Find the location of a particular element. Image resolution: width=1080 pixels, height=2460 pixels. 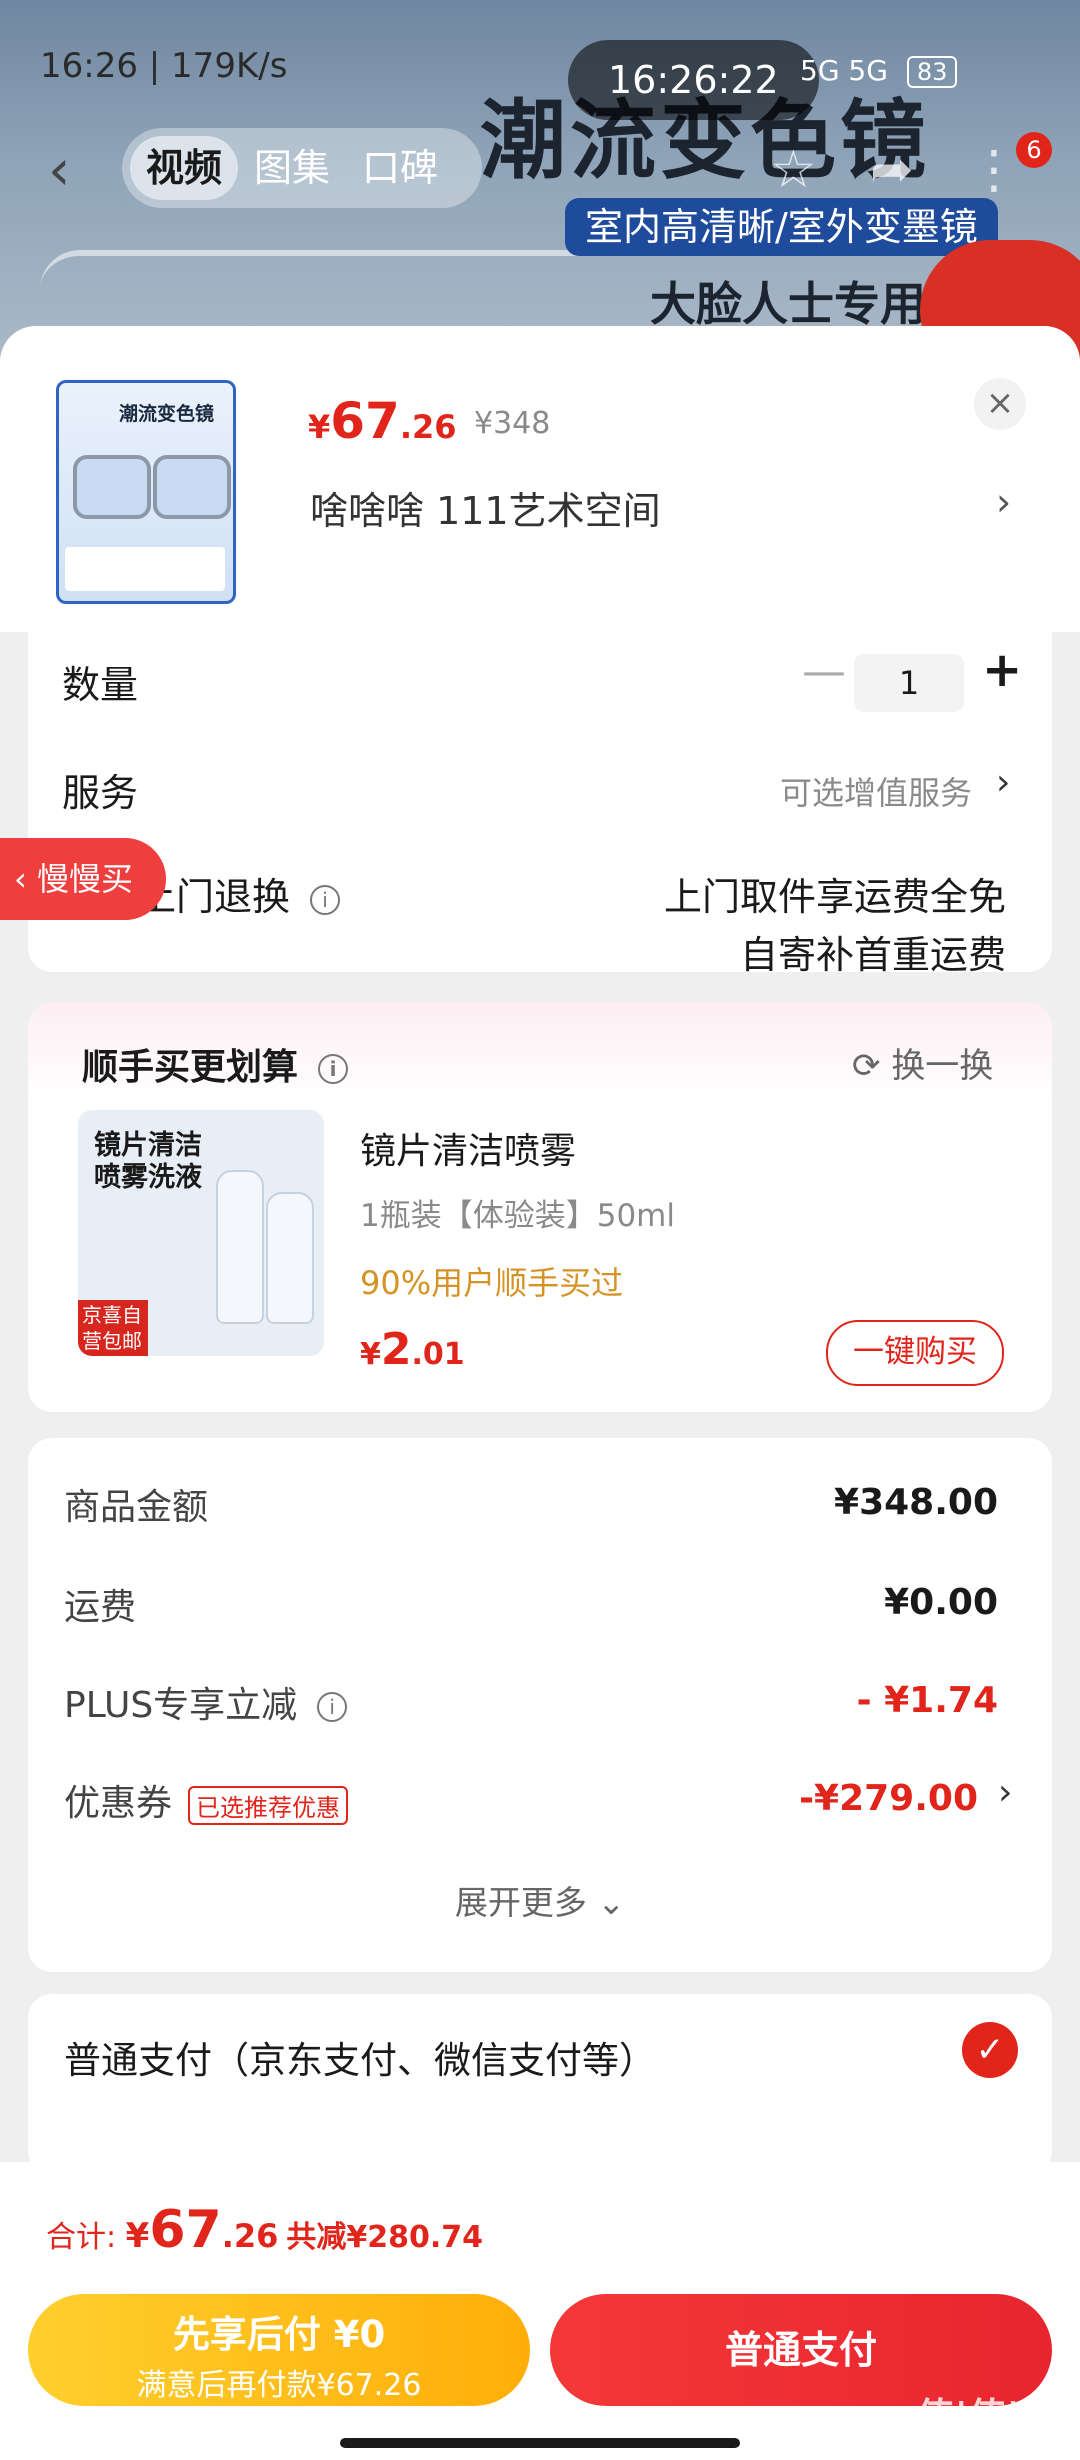

upsell-product-image: 镜片清洁喷雾洗液 京喜自营包邮 is located at coordinates (201, 1233).